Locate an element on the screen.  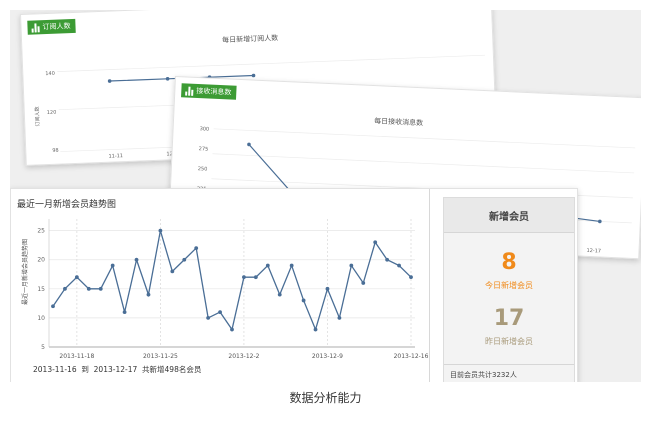
total-members-footer: 目前会员共计3232人 is located at coordinates (509, 373).